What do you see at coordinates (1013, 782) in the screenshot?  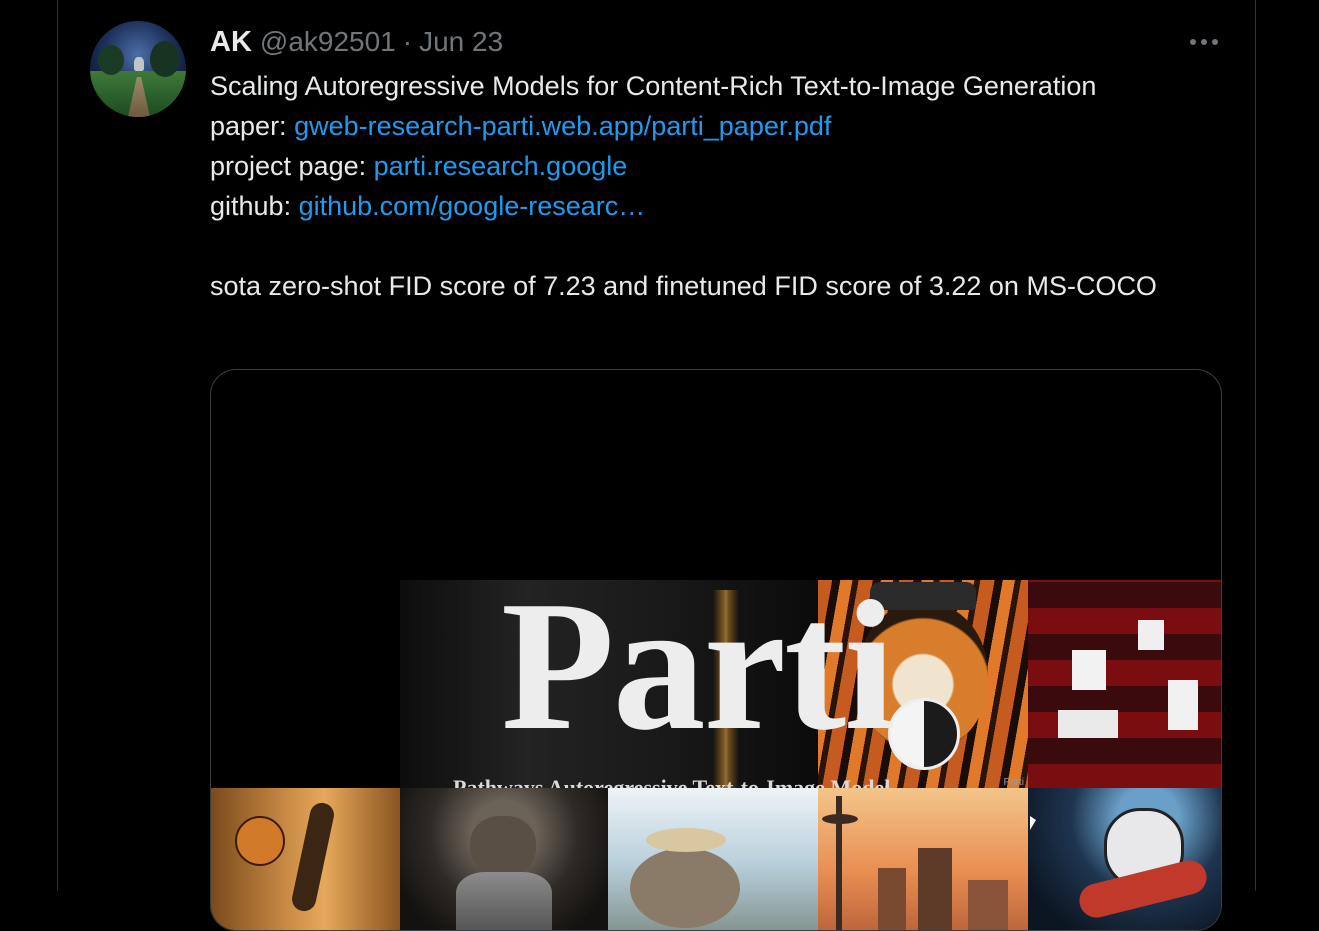 I see `watermark: Parti` at bounding box center [1013, 782].